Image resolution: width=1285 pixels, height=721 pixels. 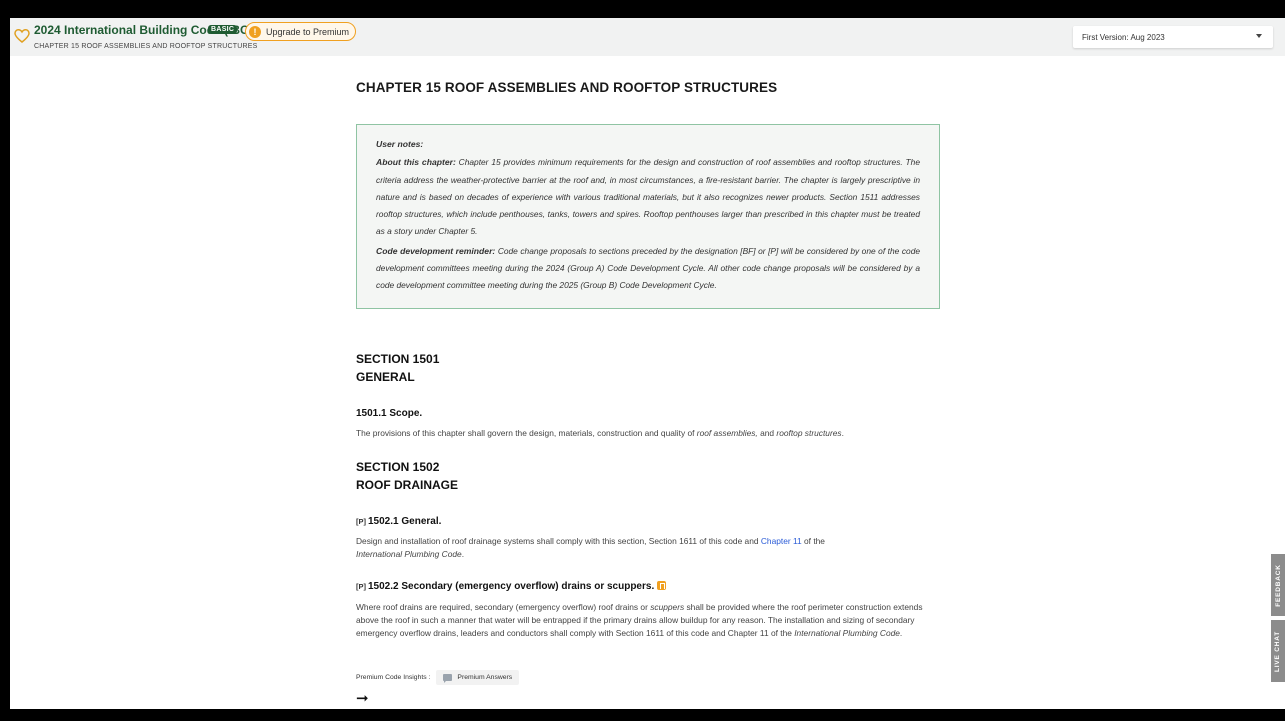 What do you see at coordinates (400, 144) in the screenshot?
I see `user-notes-heading: User notes:` at bounding box center [400, 144].